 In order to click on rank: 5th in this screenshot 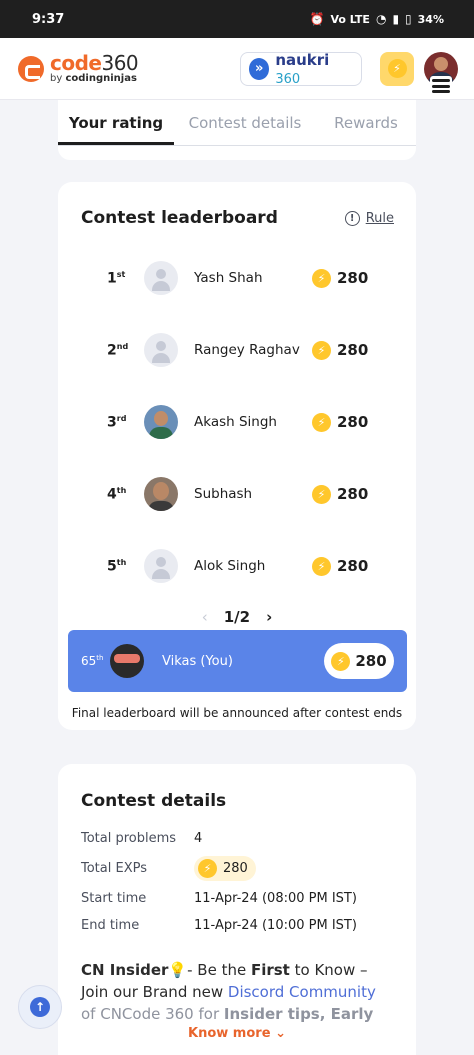, I will do `click(117, 566)`.